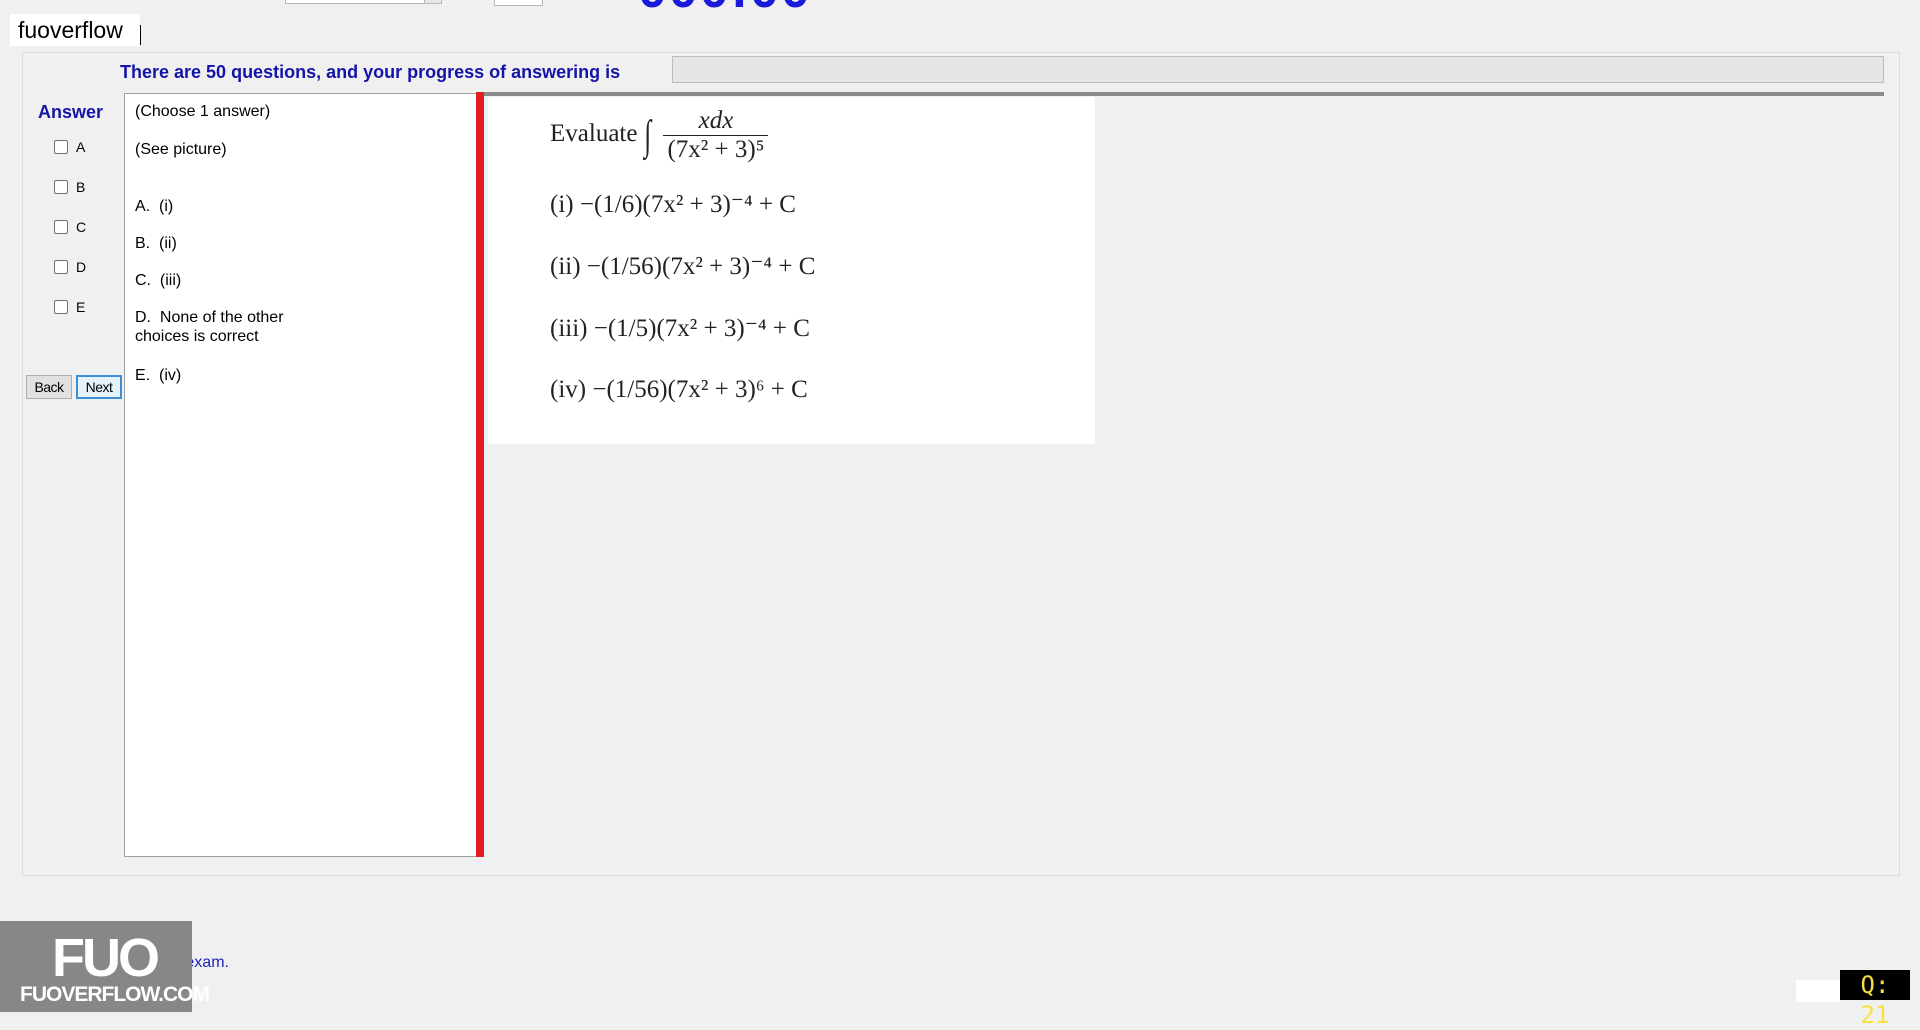 The height and width of the screenshot is (1030, 1920). Describe the element at coordinates (70, 227) in the screenshot. I see `answer-option-c: C` at that location.